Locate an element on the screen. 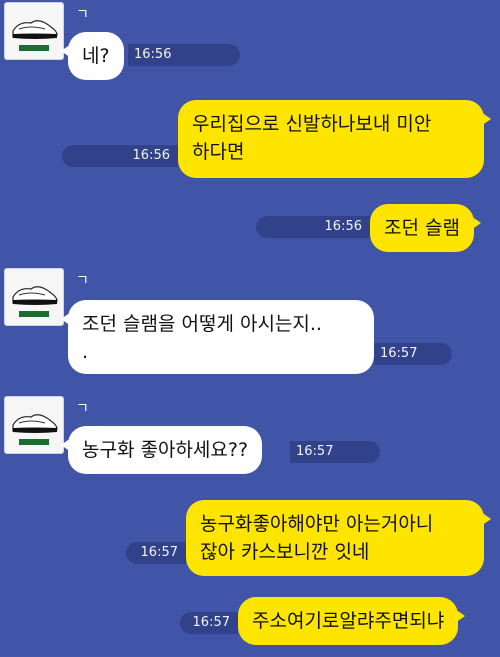  message-text-line: 잖아 카스보니깐 잇네 is located at coordinates (285, 552).